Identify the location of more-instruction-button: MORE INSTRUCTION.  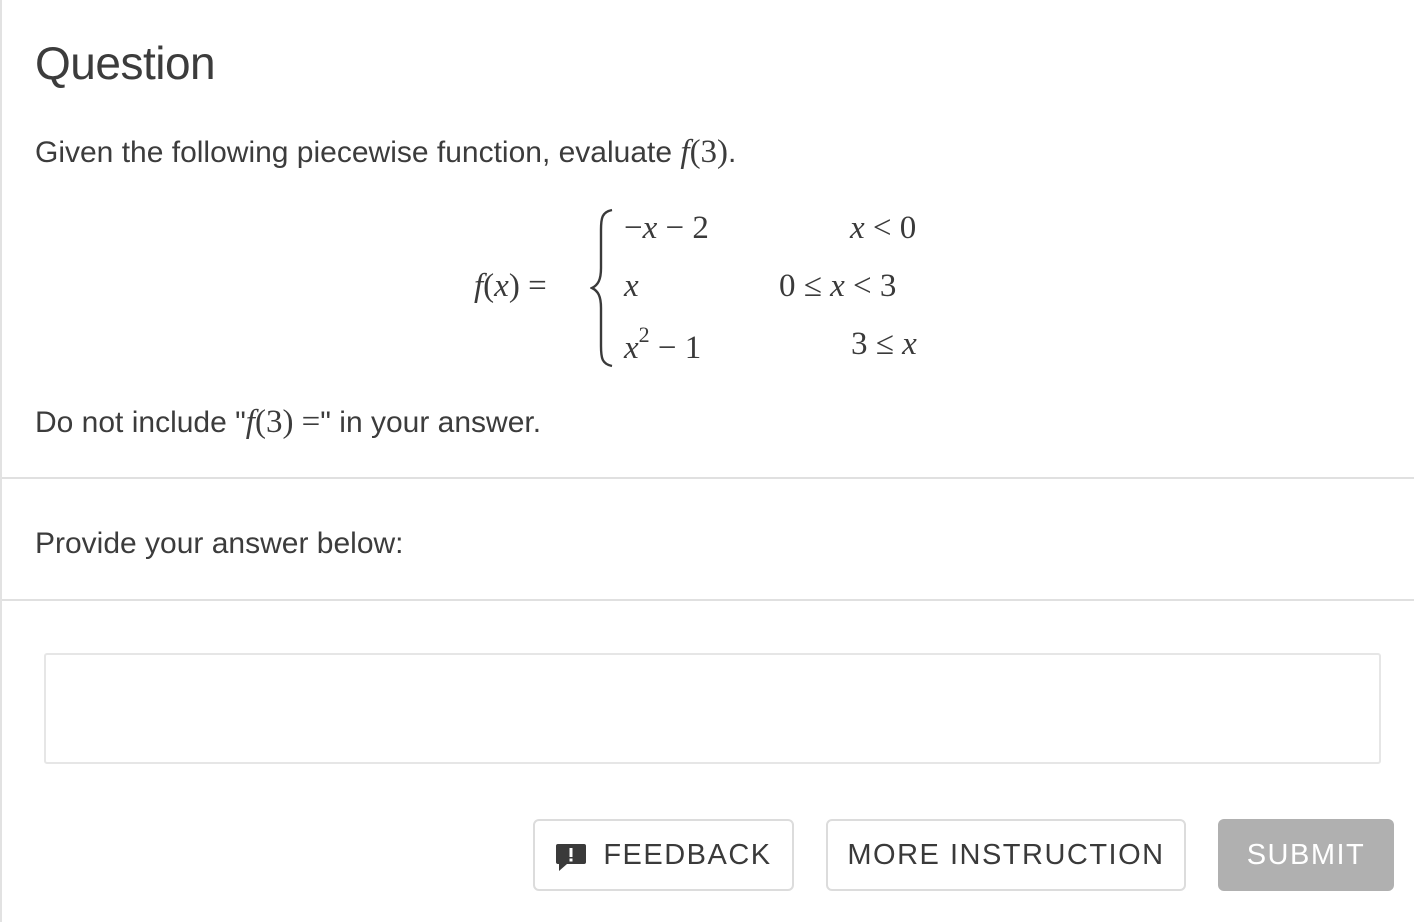
(1006, 855).